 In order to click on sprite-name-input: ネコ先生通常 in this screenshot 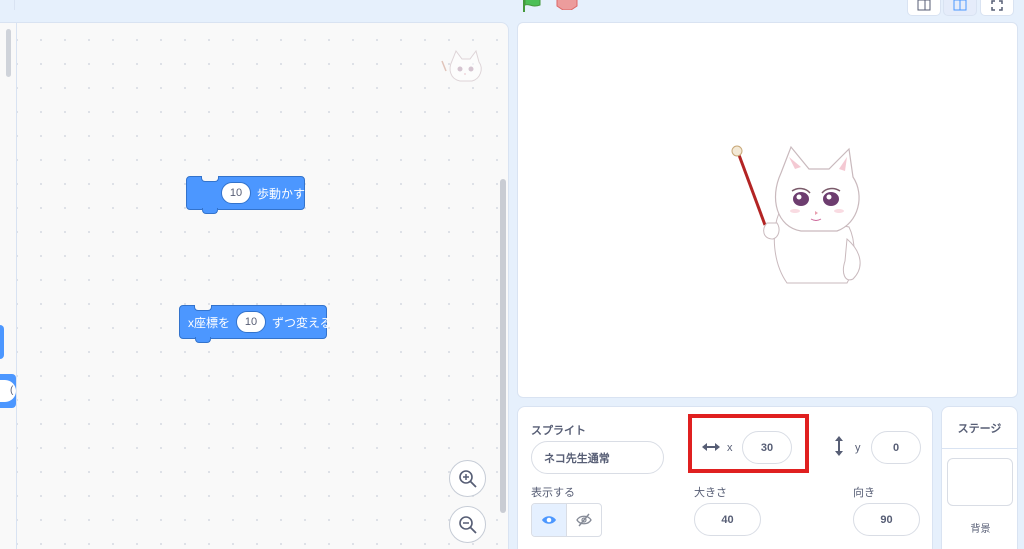, I will do `click(597, 457)`.